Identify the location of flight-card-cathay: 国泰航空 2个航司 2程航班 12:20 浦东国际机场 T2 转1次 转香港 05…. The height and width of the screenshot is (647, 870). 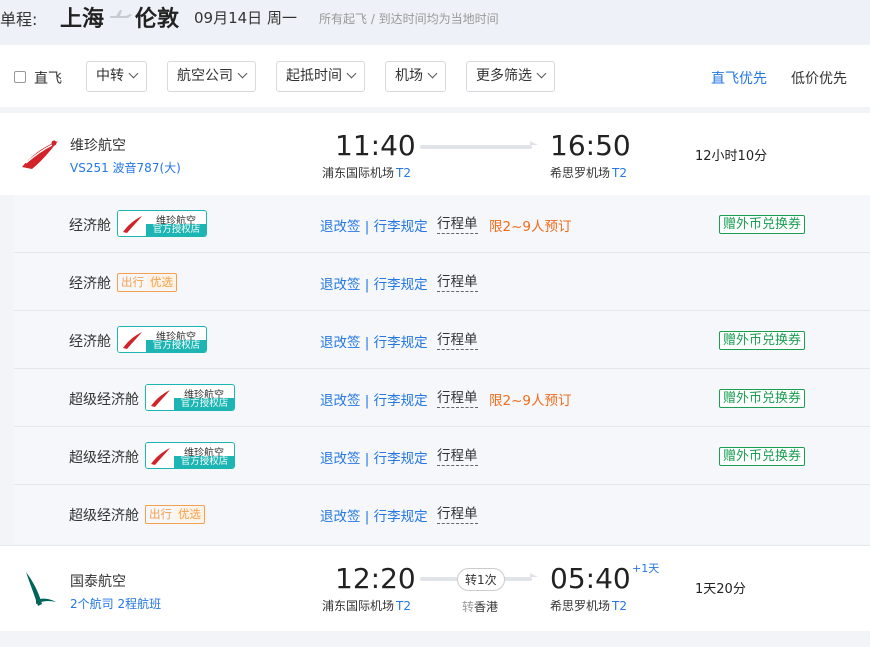
(435, 588).